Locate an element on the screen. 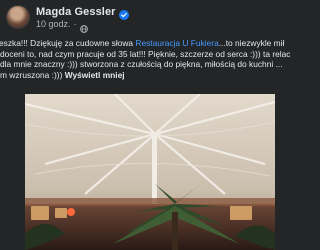 This screenshot has height=250, width=320. post-text-segment: eszka!!! Dziękuję za cudowne słowa is located at coordinates (68, 43).